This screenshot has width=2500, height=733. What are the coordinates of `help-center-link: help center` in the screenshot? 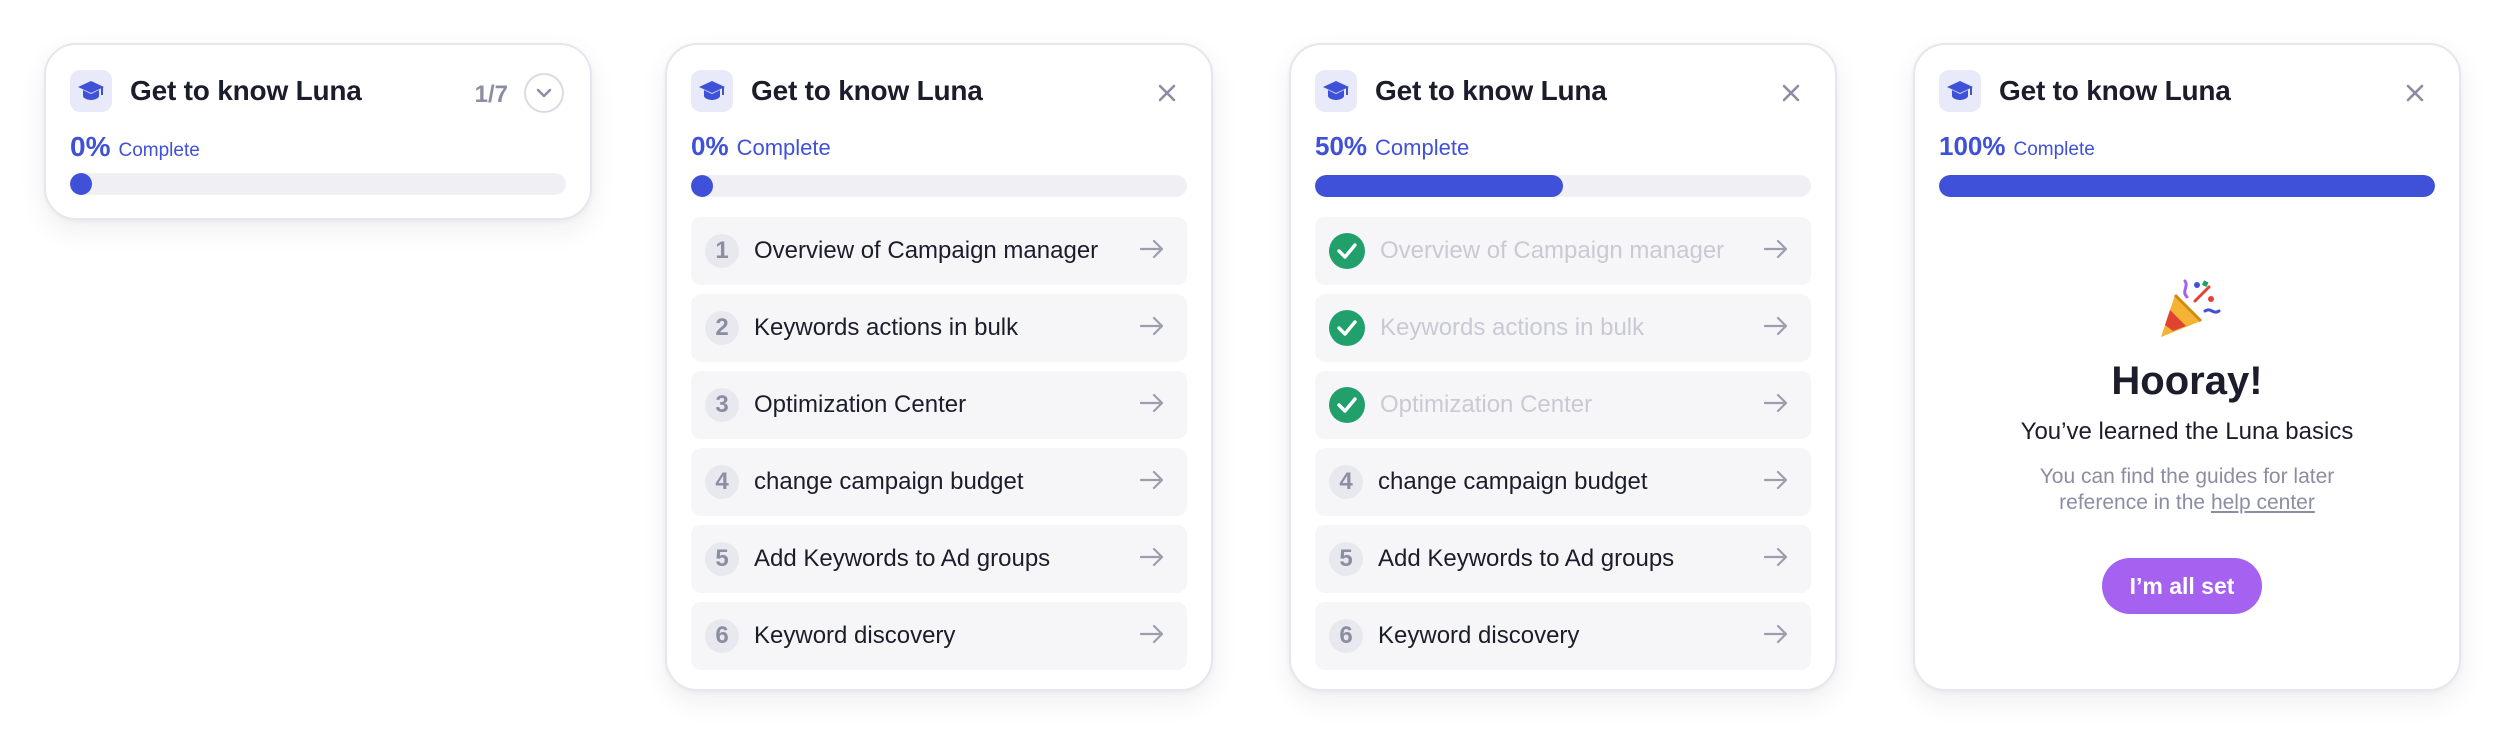 It's located at (2263, 502).